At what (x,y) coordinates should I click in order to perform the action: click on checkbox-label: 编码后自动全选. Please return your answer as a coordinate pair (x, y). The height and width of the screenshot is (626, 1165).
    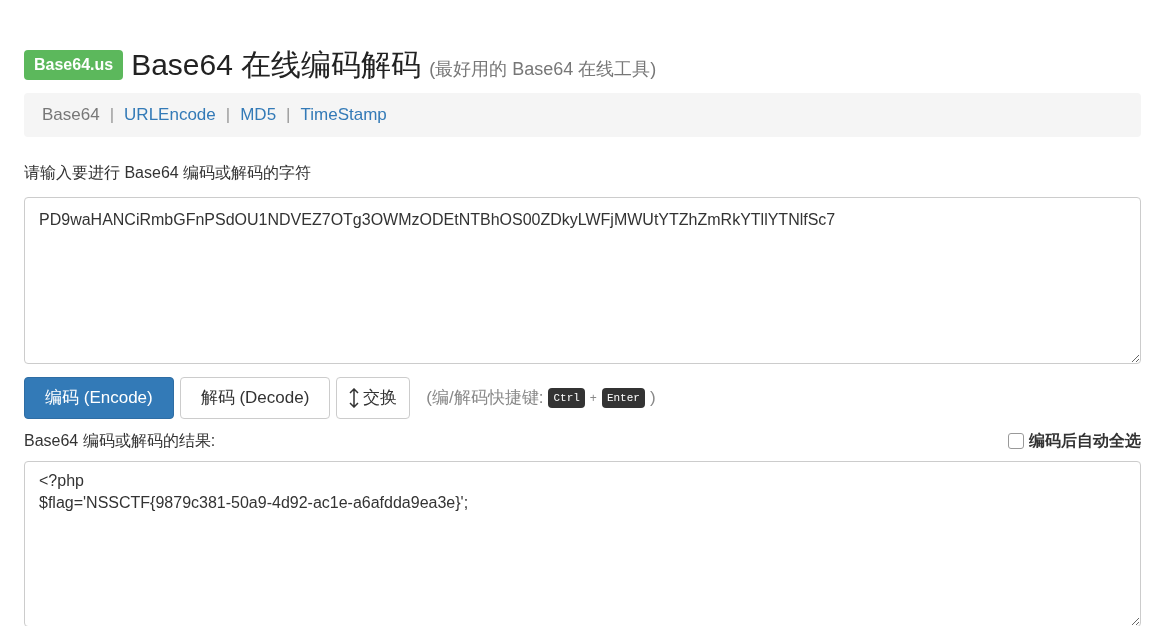
    Looking at the image, I should click on (1085, 441).